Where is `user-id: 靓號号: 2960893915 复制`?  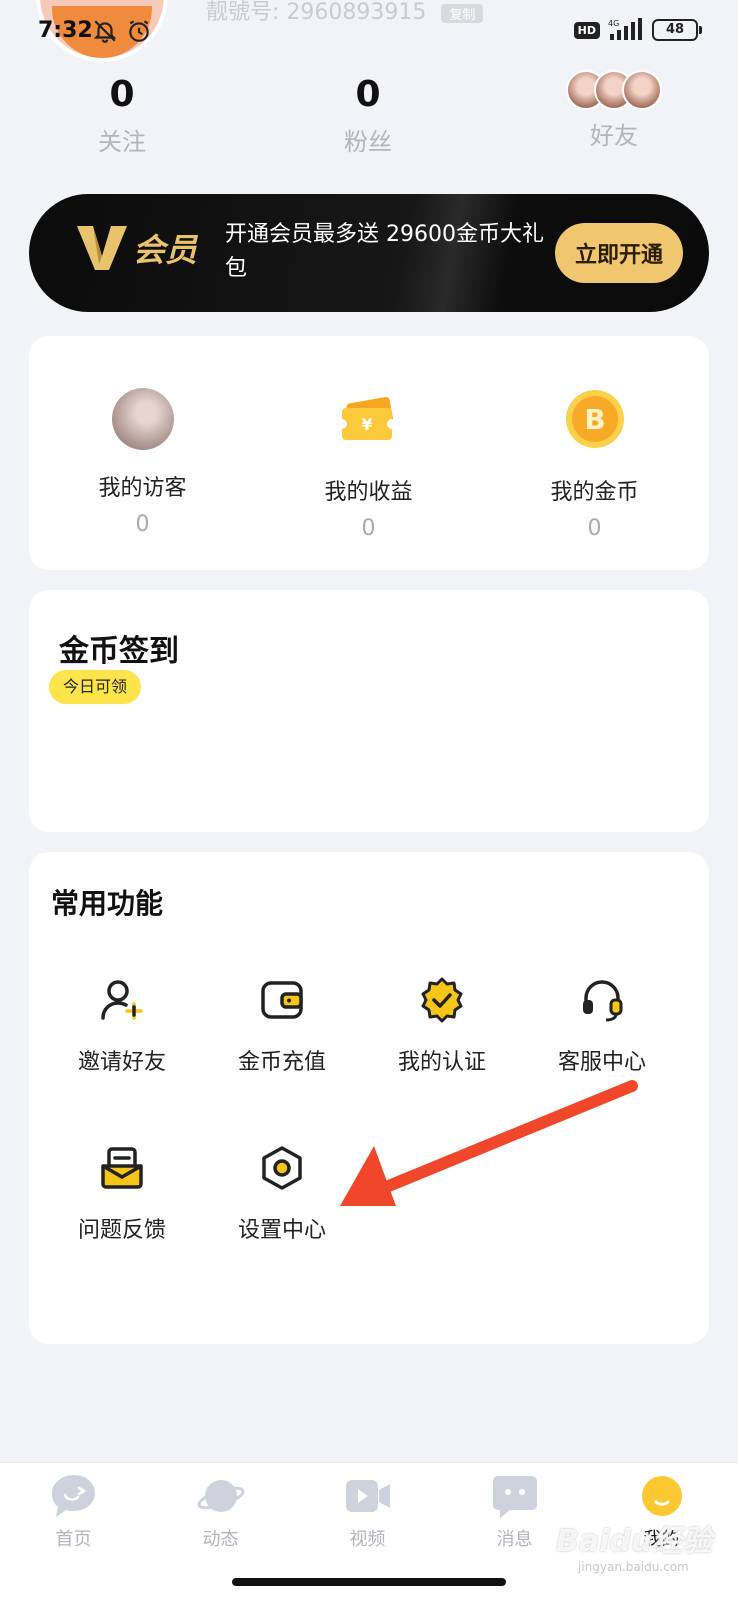 user-id: 靓號号: 2960893915 复制 is located at coordinates (345, 13).